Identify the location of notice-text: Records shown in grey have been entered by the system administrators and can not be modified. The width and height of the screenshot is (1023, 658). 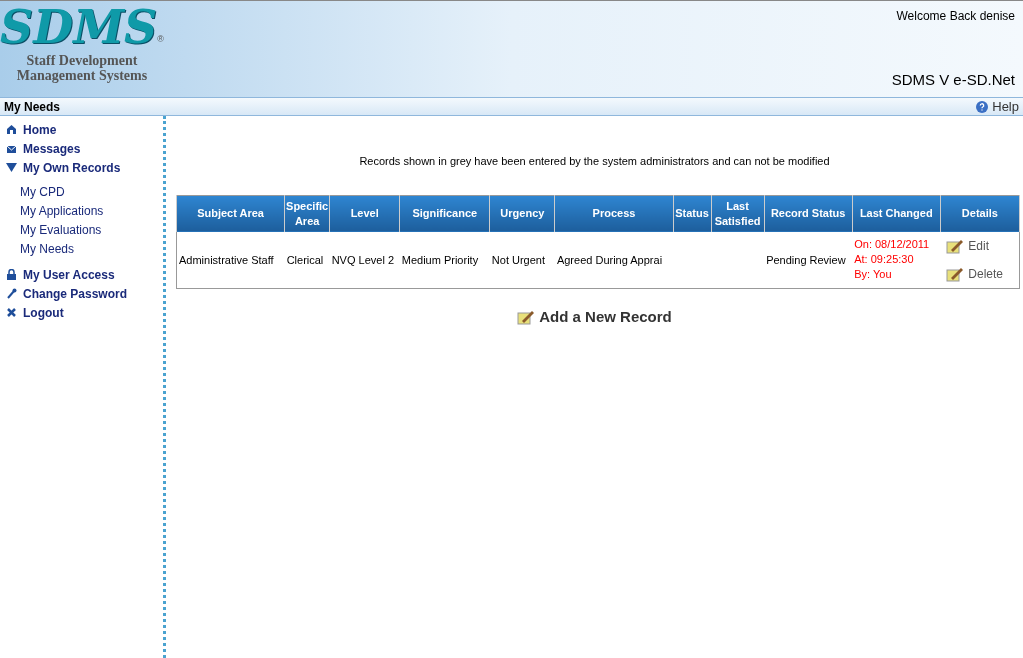
(594, 161).